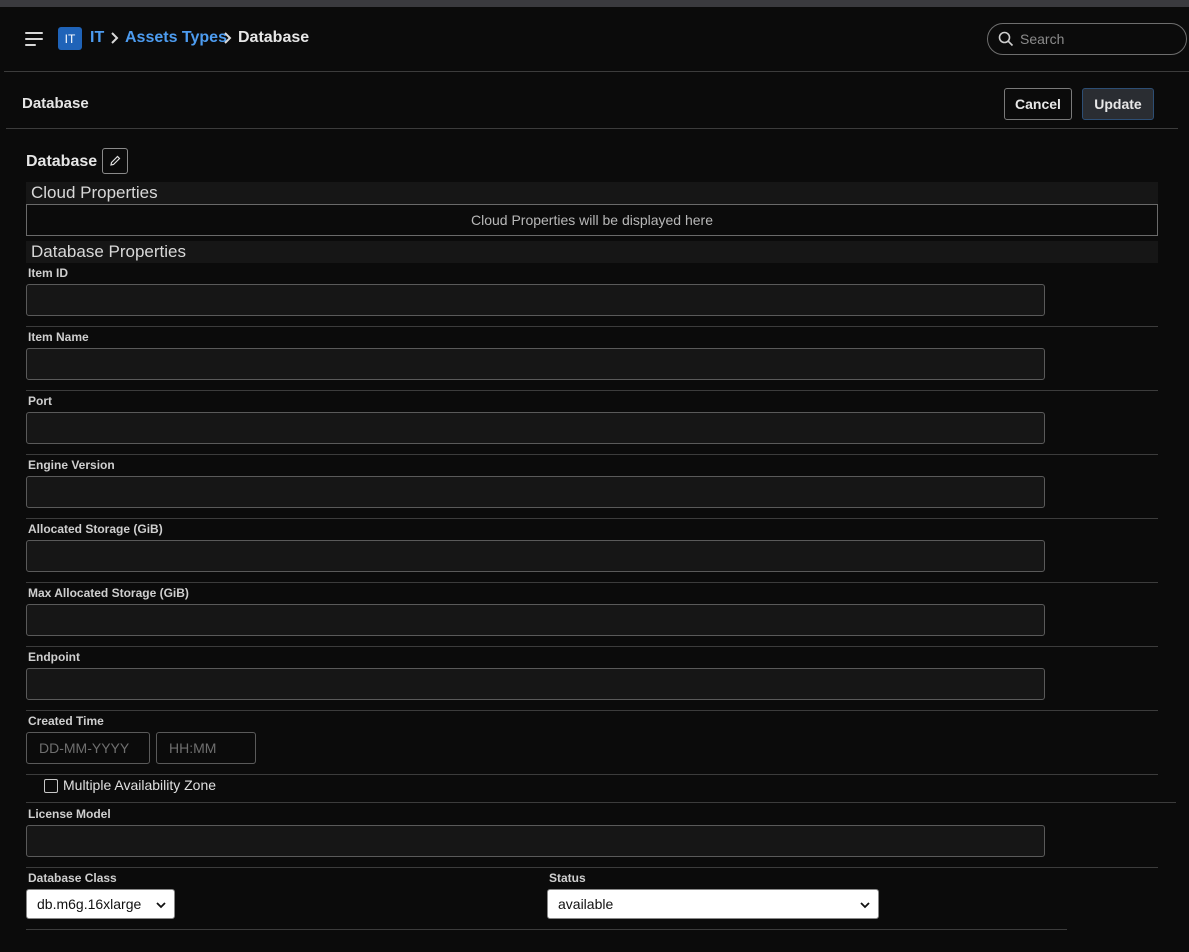 This screenshot has width=1189, height=952. Describe the element at coordinates (535, 364) in the screenshot. I see `item-name-field` at that location.